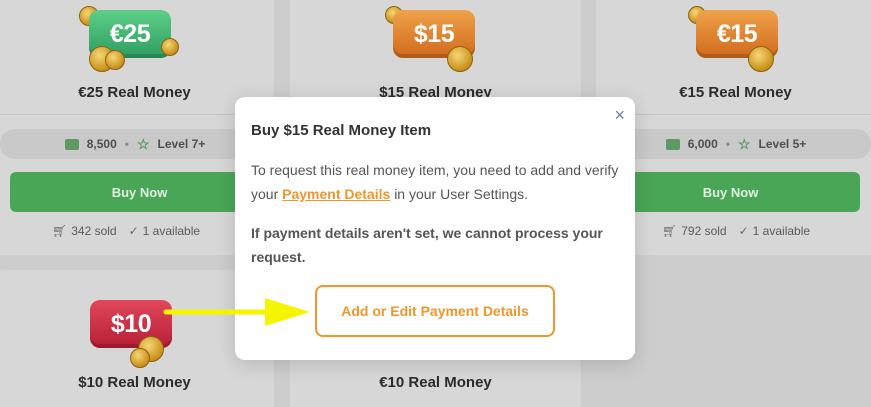  What do you see at coordinates (435, 382) in the screenshot?
I see `card-title: €10 Real Money` at bounding box center [435, 382].